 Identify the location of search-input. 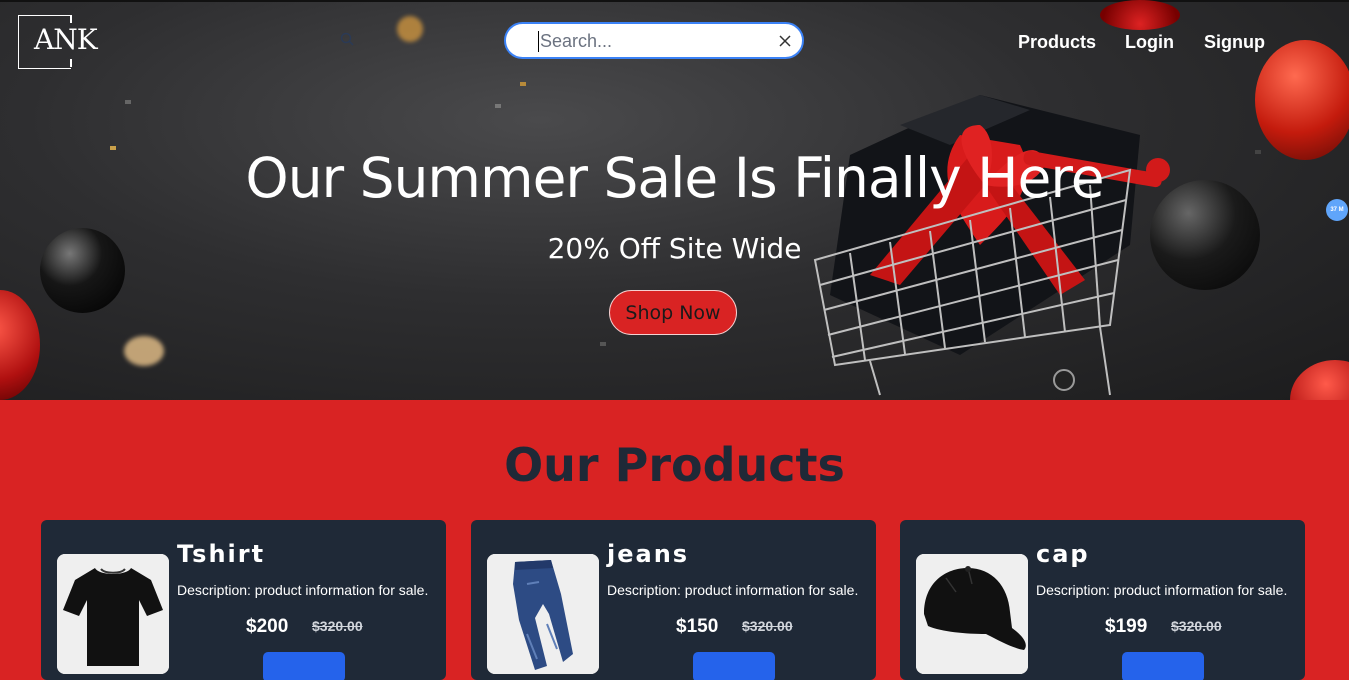
(653, 41).